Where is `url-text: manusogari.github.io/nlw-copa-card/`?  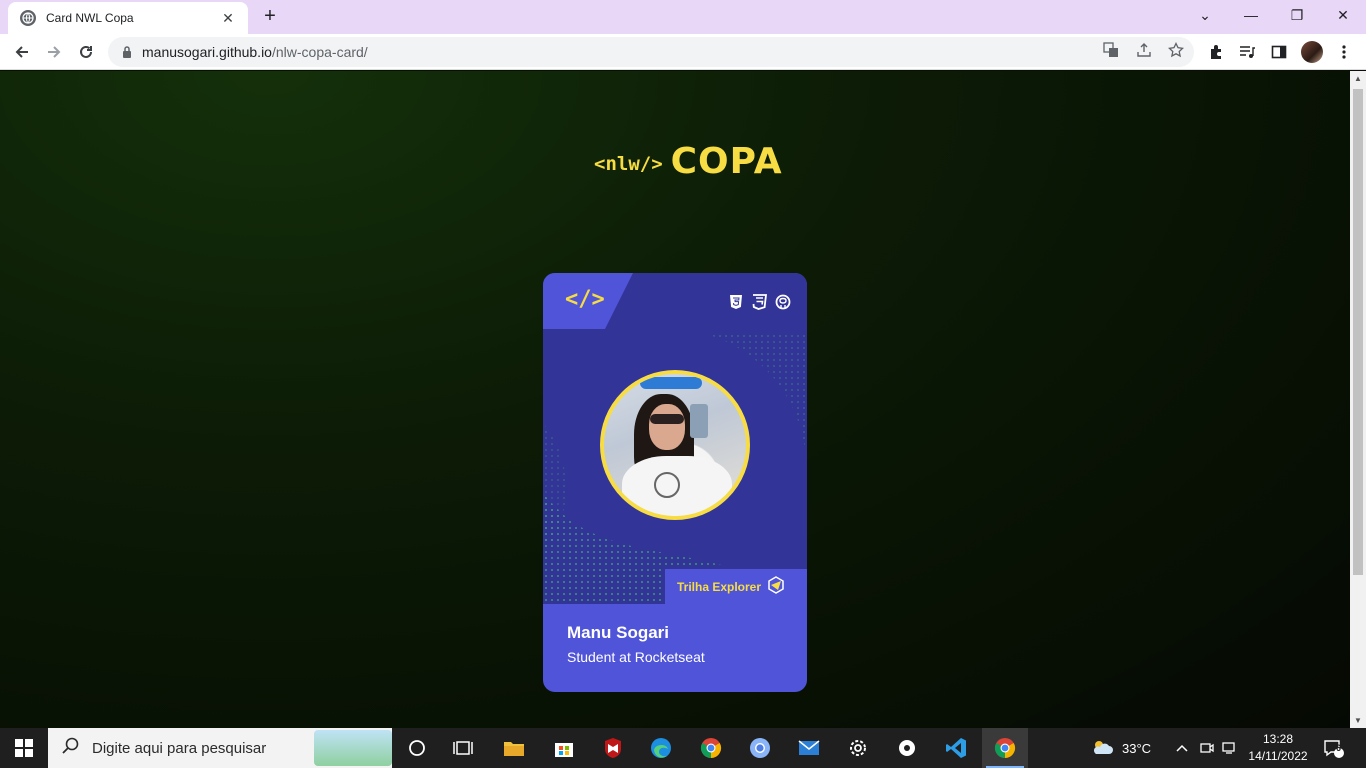 url-text: manusogari.github.io/nlw-copa-card/ is located at coordinates (255, 52).